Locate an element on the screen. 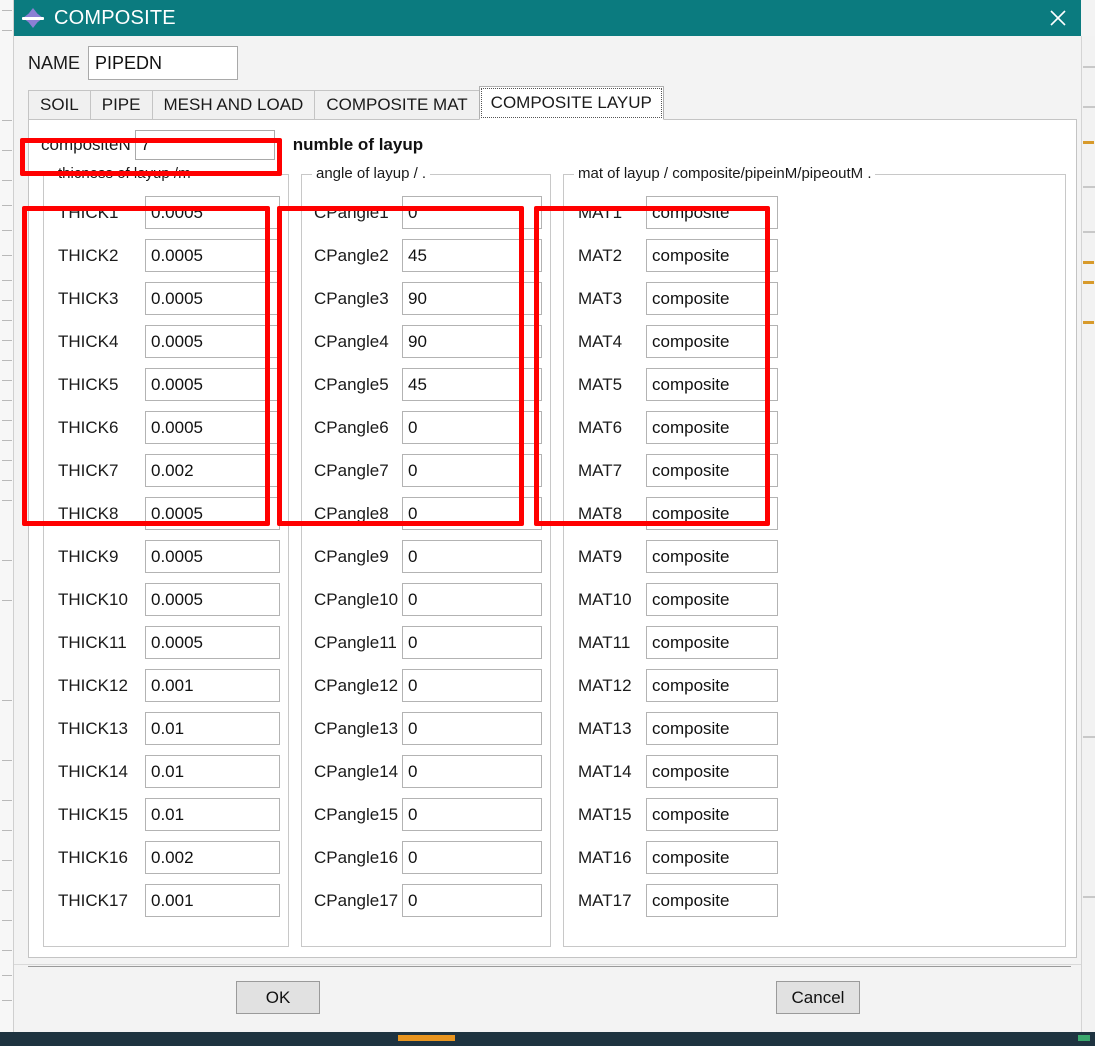 This screenshot has width=1095, height=1046. thickness-label: THICK5 is located at coordinates (88, 384).